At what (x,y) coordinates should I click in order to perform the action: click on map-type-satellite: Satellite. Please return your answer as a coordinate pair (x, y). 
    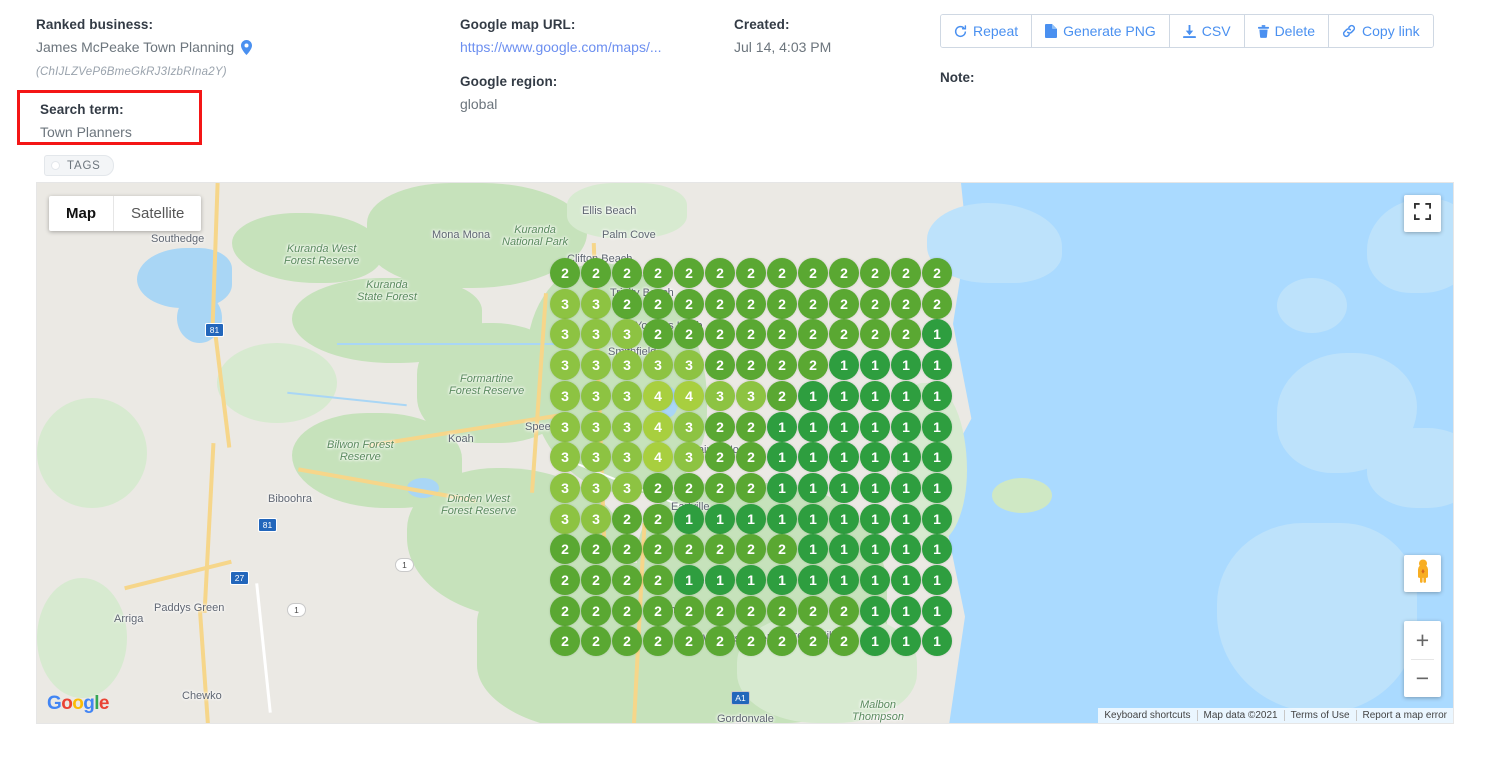
    Looking at the image, I should click on (157, 213).